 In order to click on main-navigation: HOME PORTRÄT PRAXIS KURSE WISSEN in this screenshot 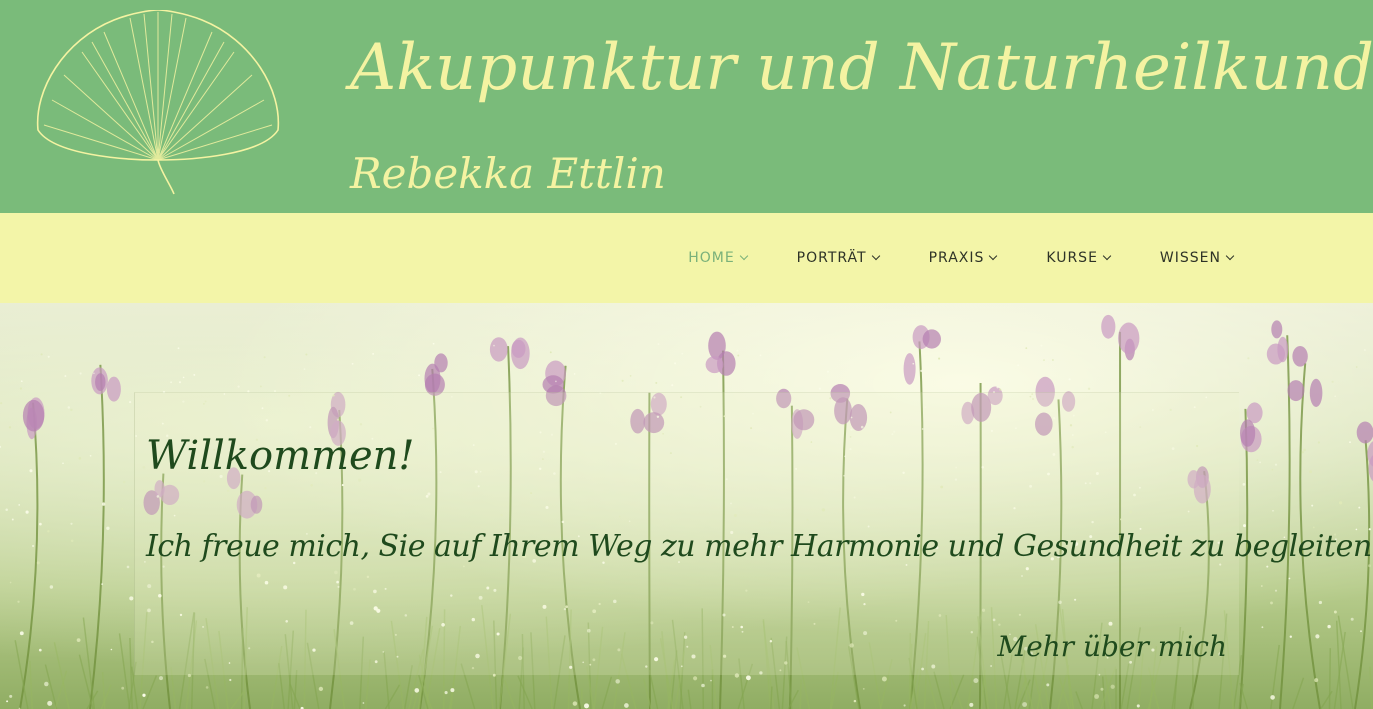, I will do `click(686, 258)`.